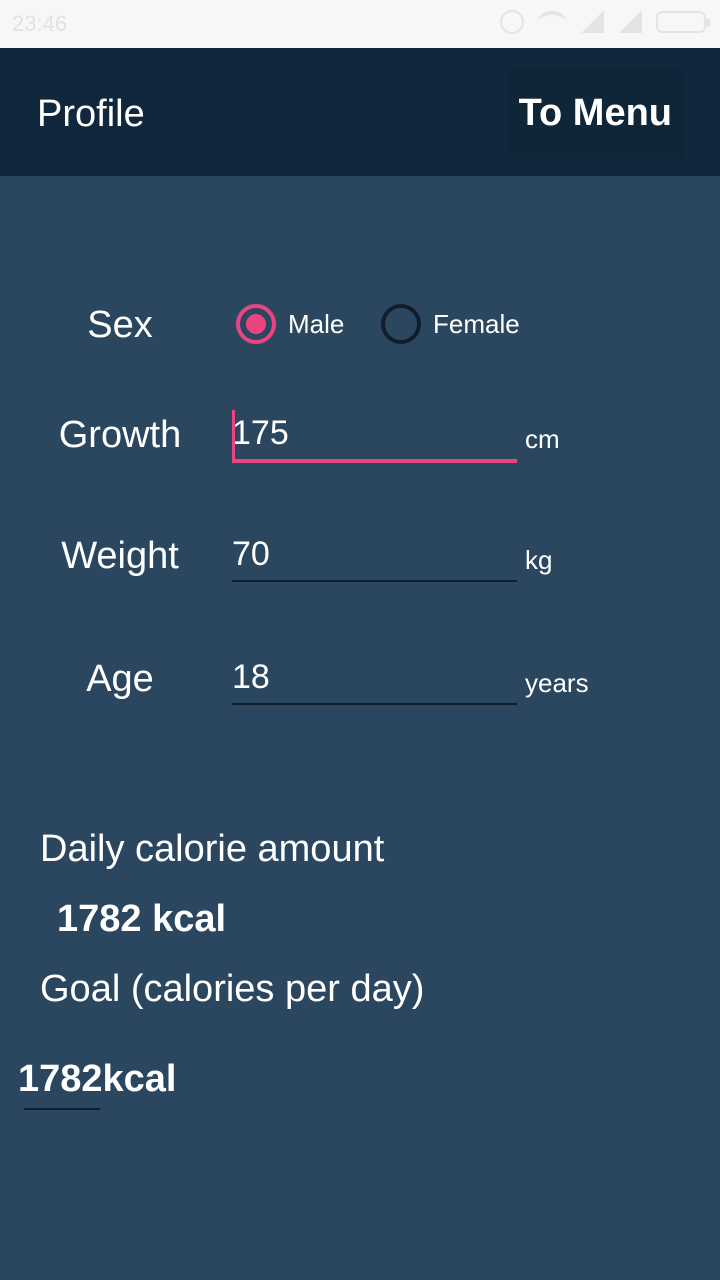  What do you see at coordinates (142, 919) in the screenshot?
I see `daily-calorie-value: 1782 kcal` at bounding box center [142, 919].